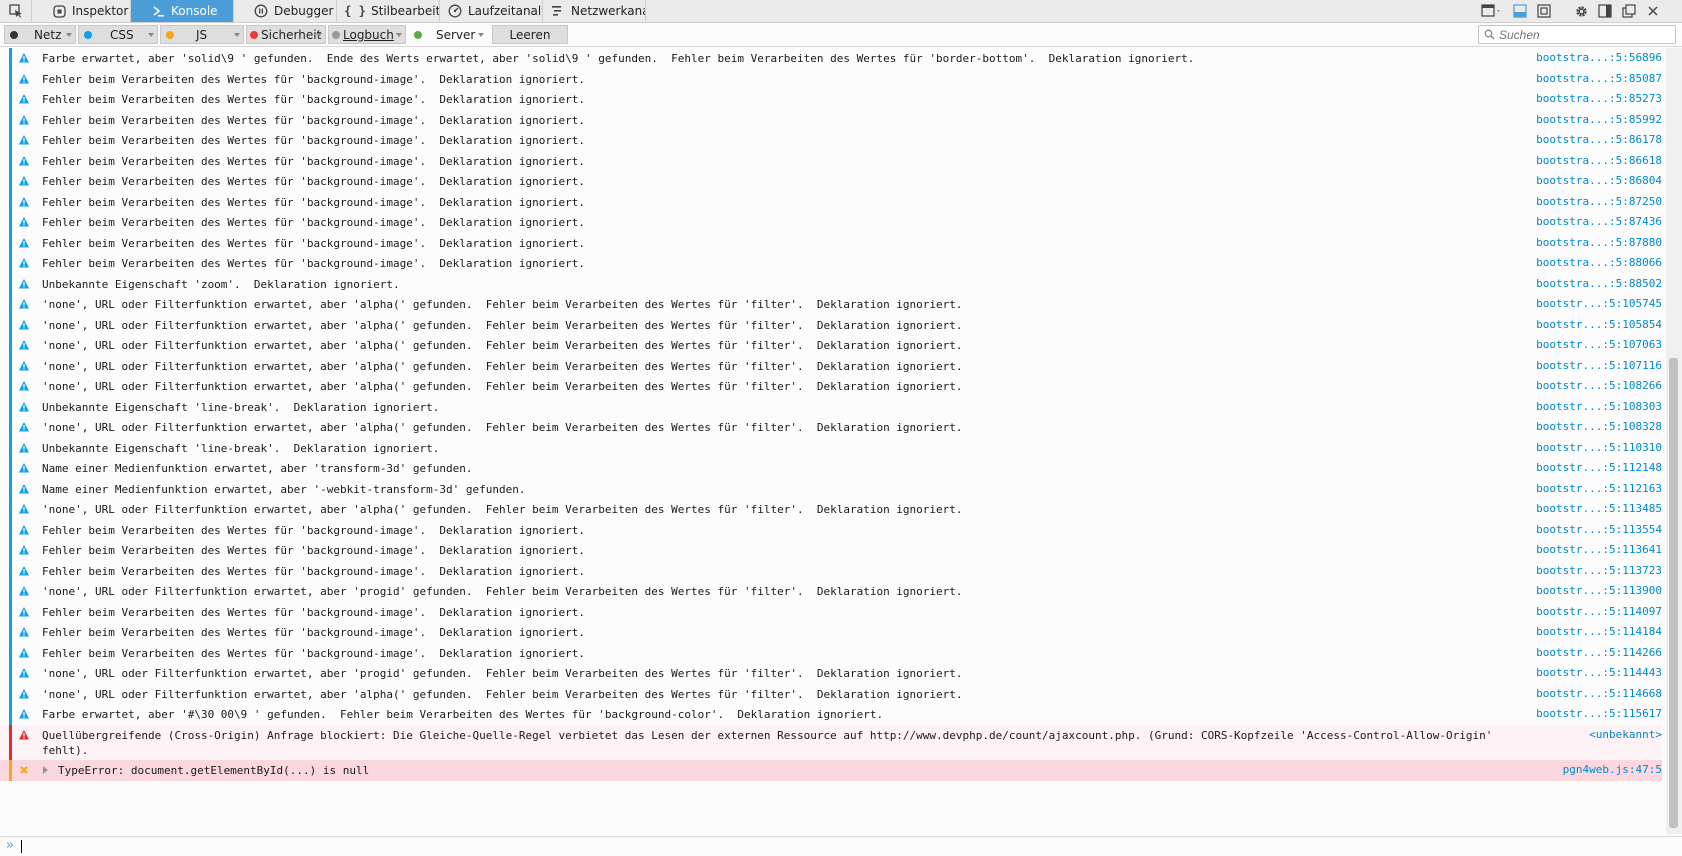  Describe the element at coordinates (45, 769) in the screenshot. I see `expand-twisty-icon` at that location.